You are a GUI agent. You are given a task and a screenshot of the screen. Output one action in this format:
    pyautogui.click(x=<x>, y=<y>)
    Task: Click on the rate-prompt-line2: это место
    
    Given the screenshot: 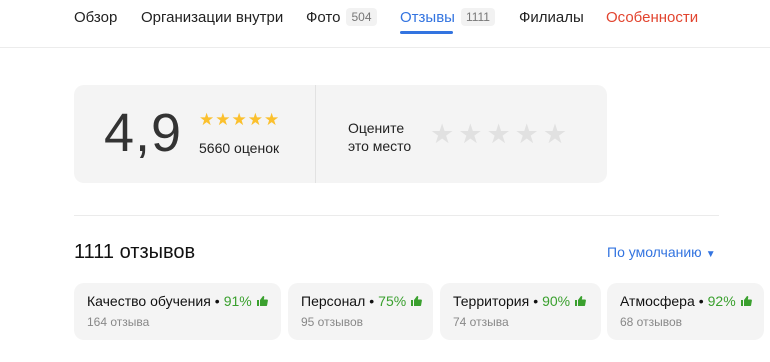 What is the action you would take?
    pyautogui.click(x=380, y=146)
    